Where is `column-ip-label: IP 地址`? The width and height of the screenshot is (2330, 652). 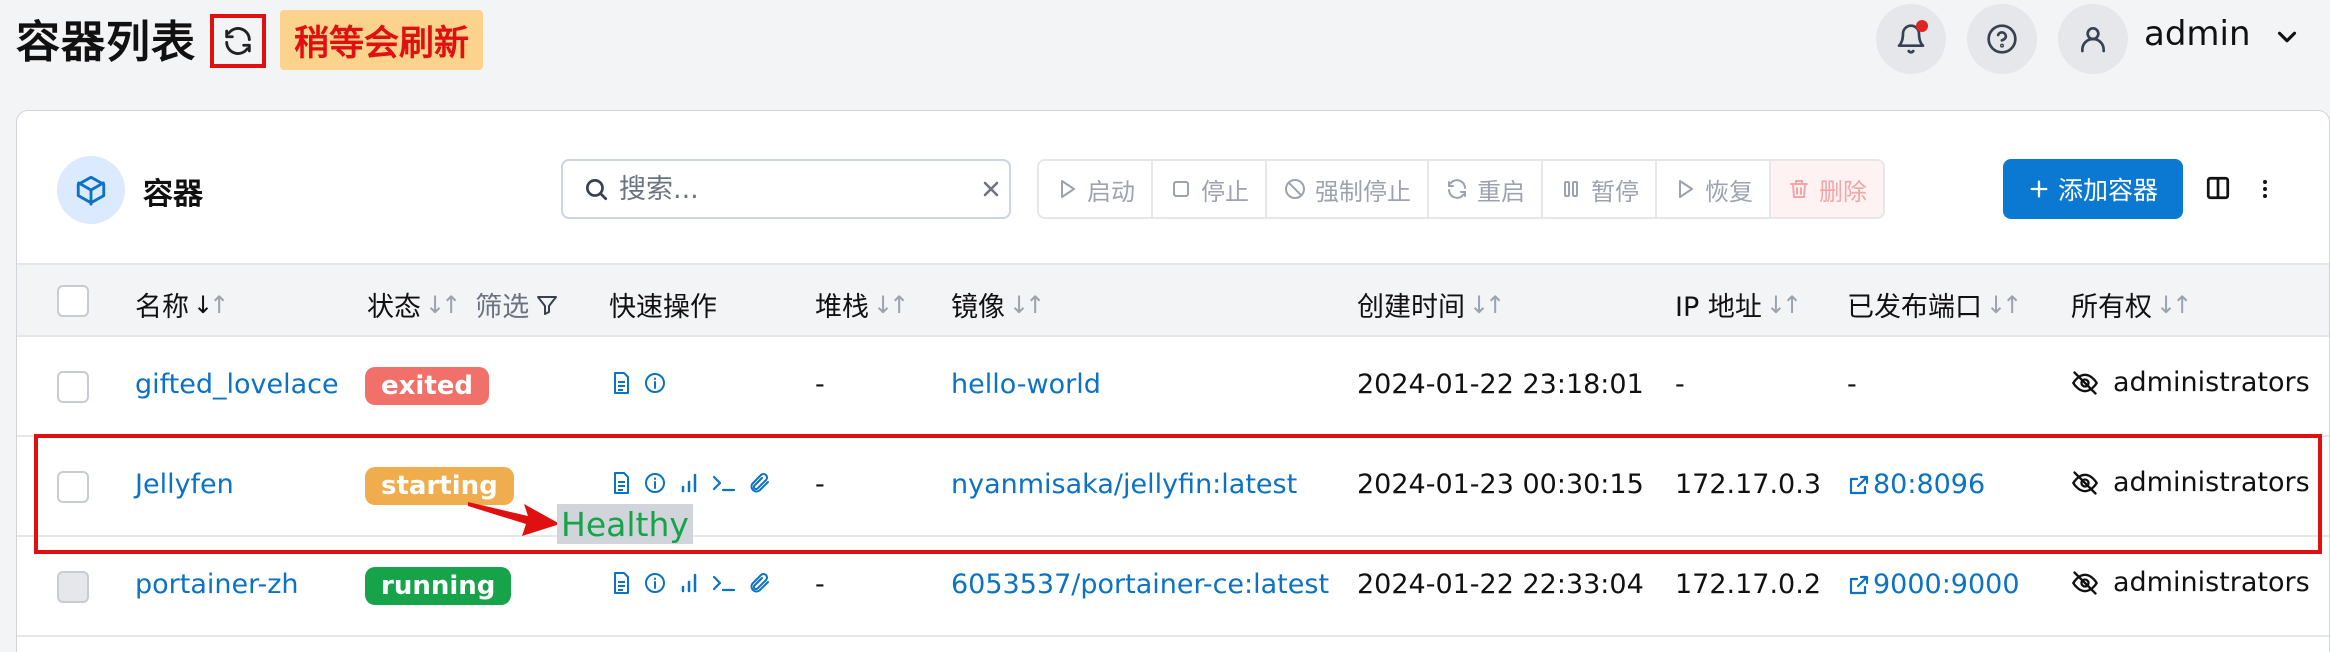 column-ip-label: IP 地址 is located at coordinates (1718, 307).